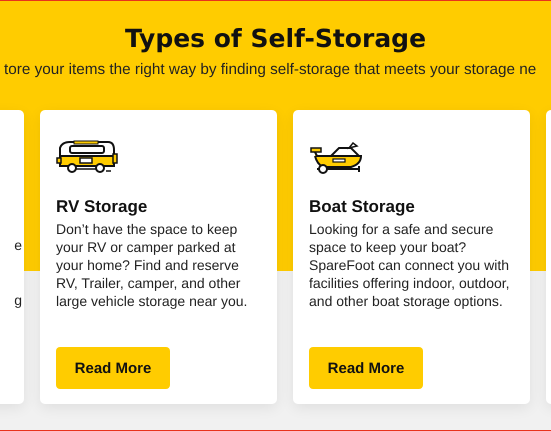 The width and height of the screenshot is (551, 431). Describe the element at coordinates (410, 265) in the screenshot. I see `card-description: Looking for a safe and secure space to keep your boat? SpareFoot can connect you with facilities offering indoor, outdoor, and other boat storage options.` at that location.